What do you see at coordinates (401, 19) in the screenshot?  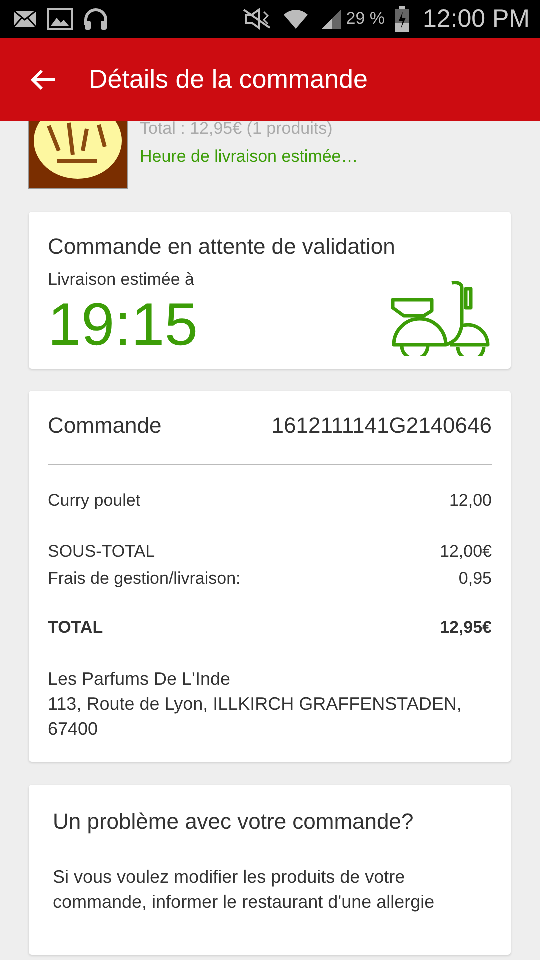 I see `battery-icon` at bounding box center [401, 19].